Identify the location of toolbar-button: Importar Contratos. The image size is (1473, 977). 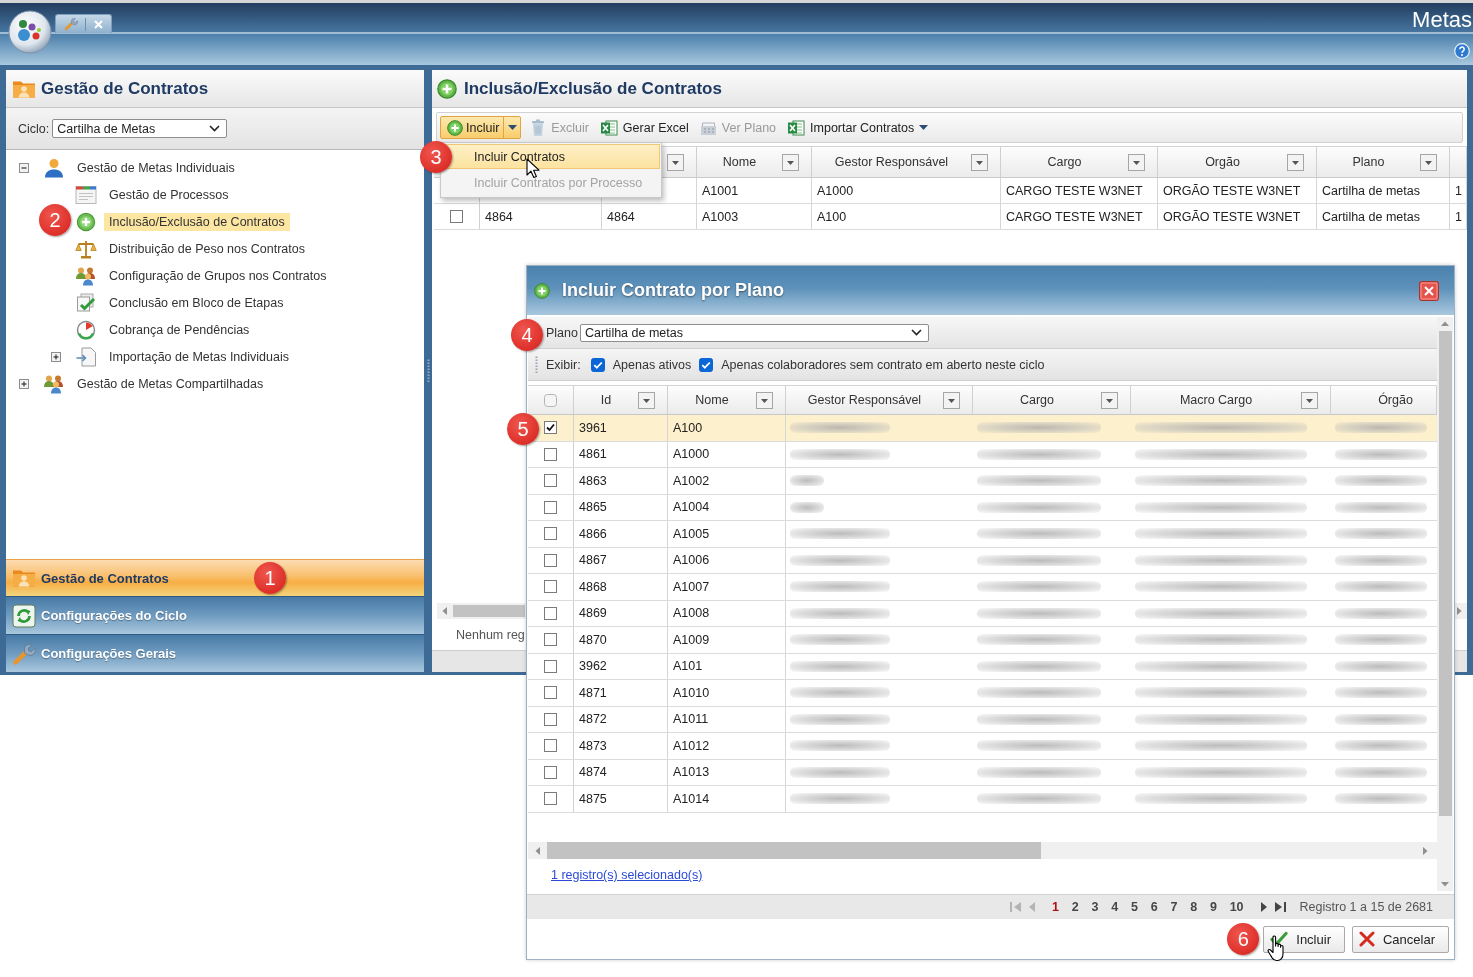
(858, 127).